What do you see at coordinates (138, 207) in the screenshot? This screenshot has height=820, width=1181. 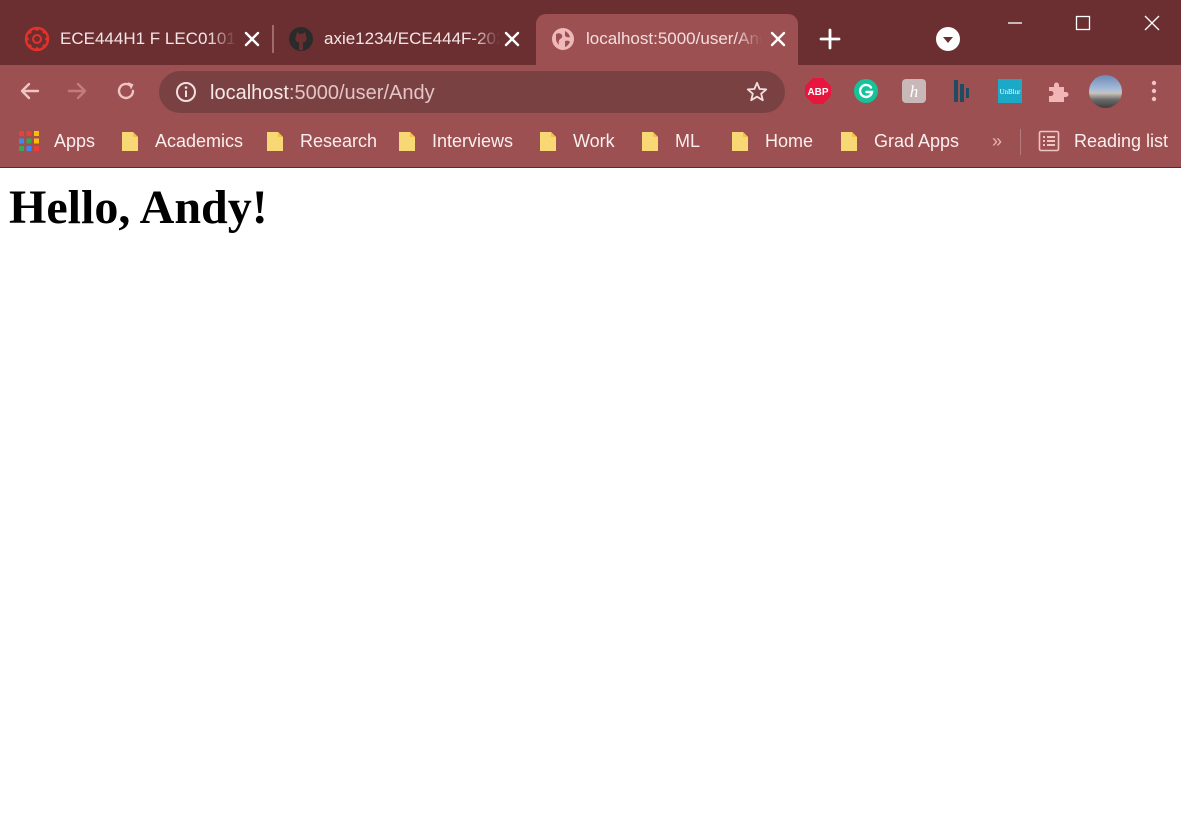 I see `page-heading: Hello, Andy!` at bounding box center [138, 207].